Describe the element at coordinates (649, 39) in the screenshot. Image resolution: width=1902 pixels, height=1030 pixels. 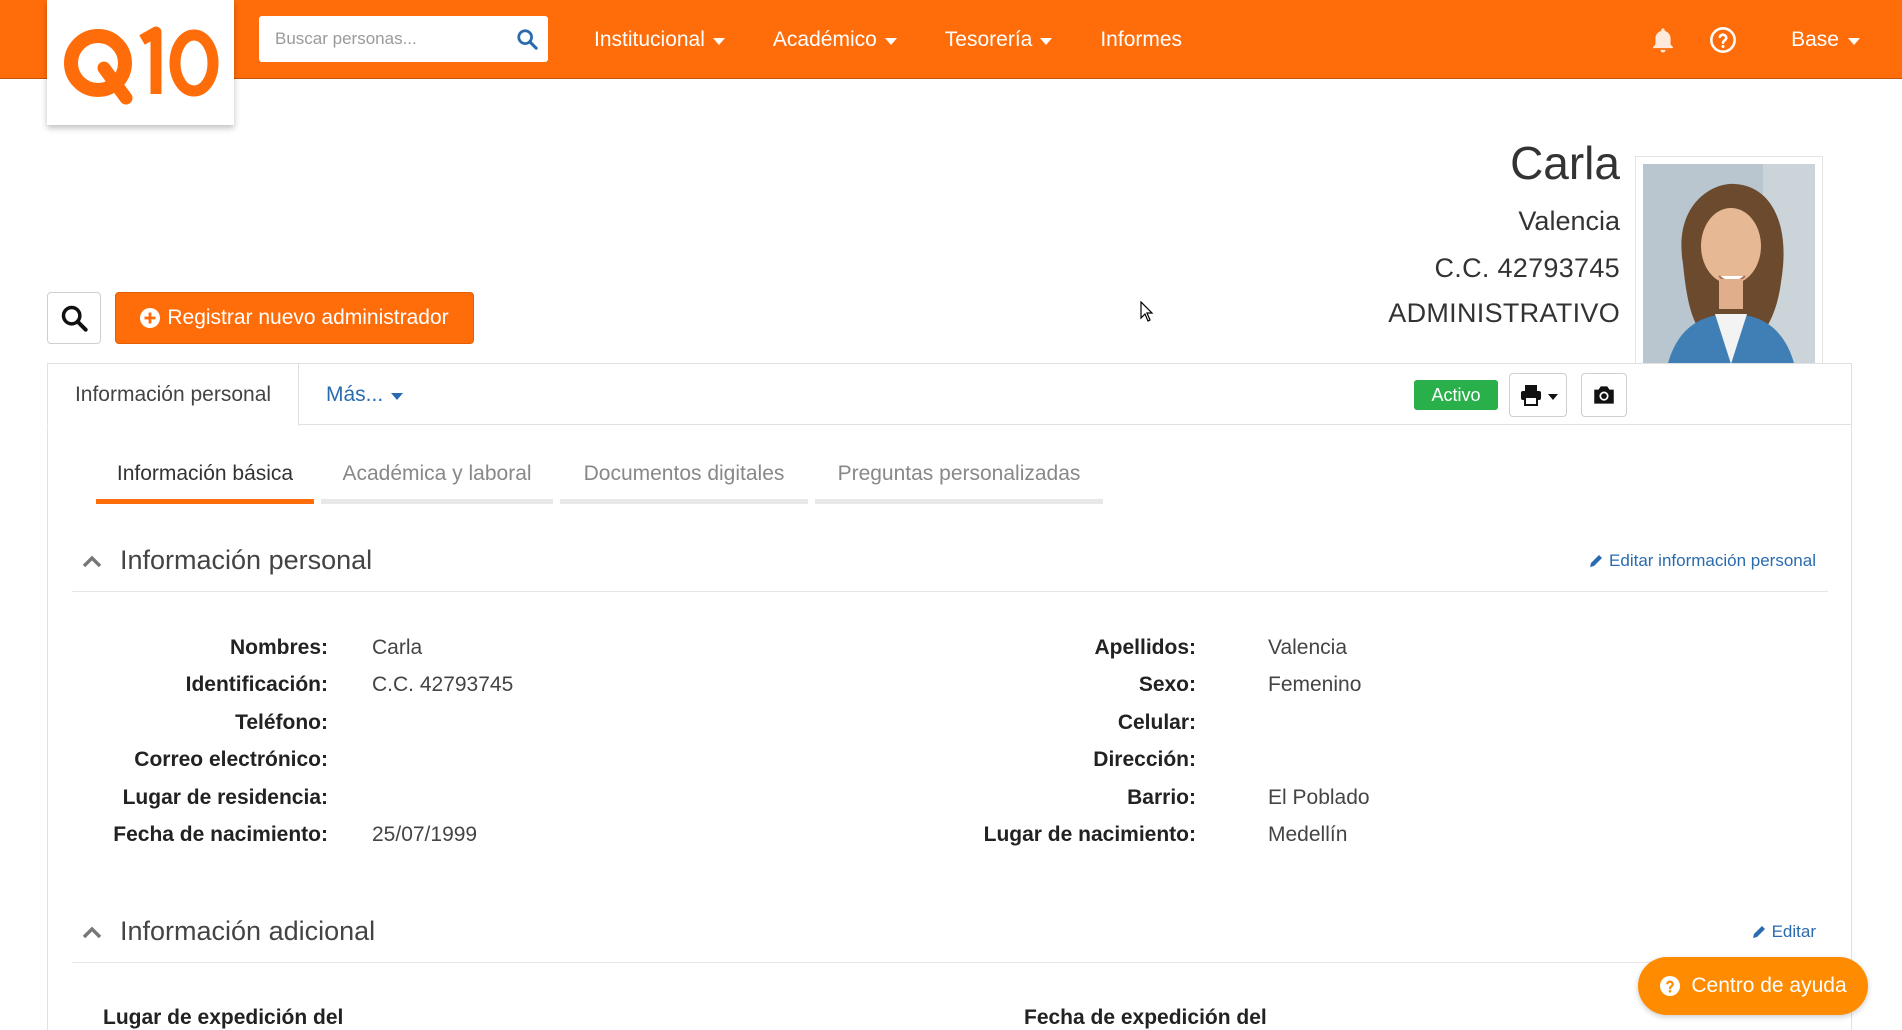
I see `nav-label: Institucional` at that location.